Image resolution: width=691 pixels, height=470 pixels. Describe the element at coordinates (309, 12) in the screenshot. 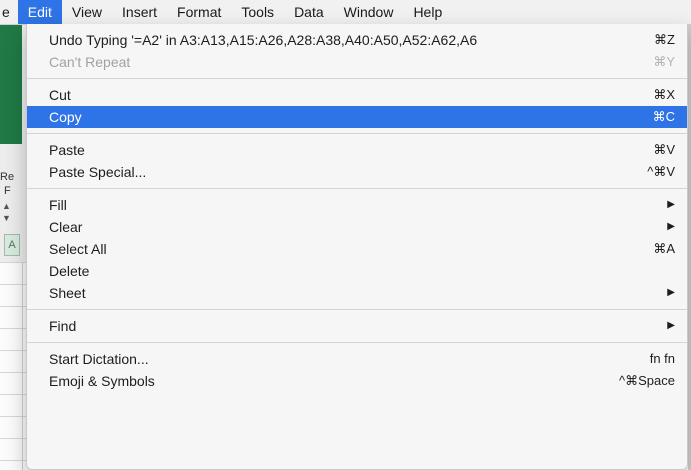

I see `menu-data: Data` at that location.